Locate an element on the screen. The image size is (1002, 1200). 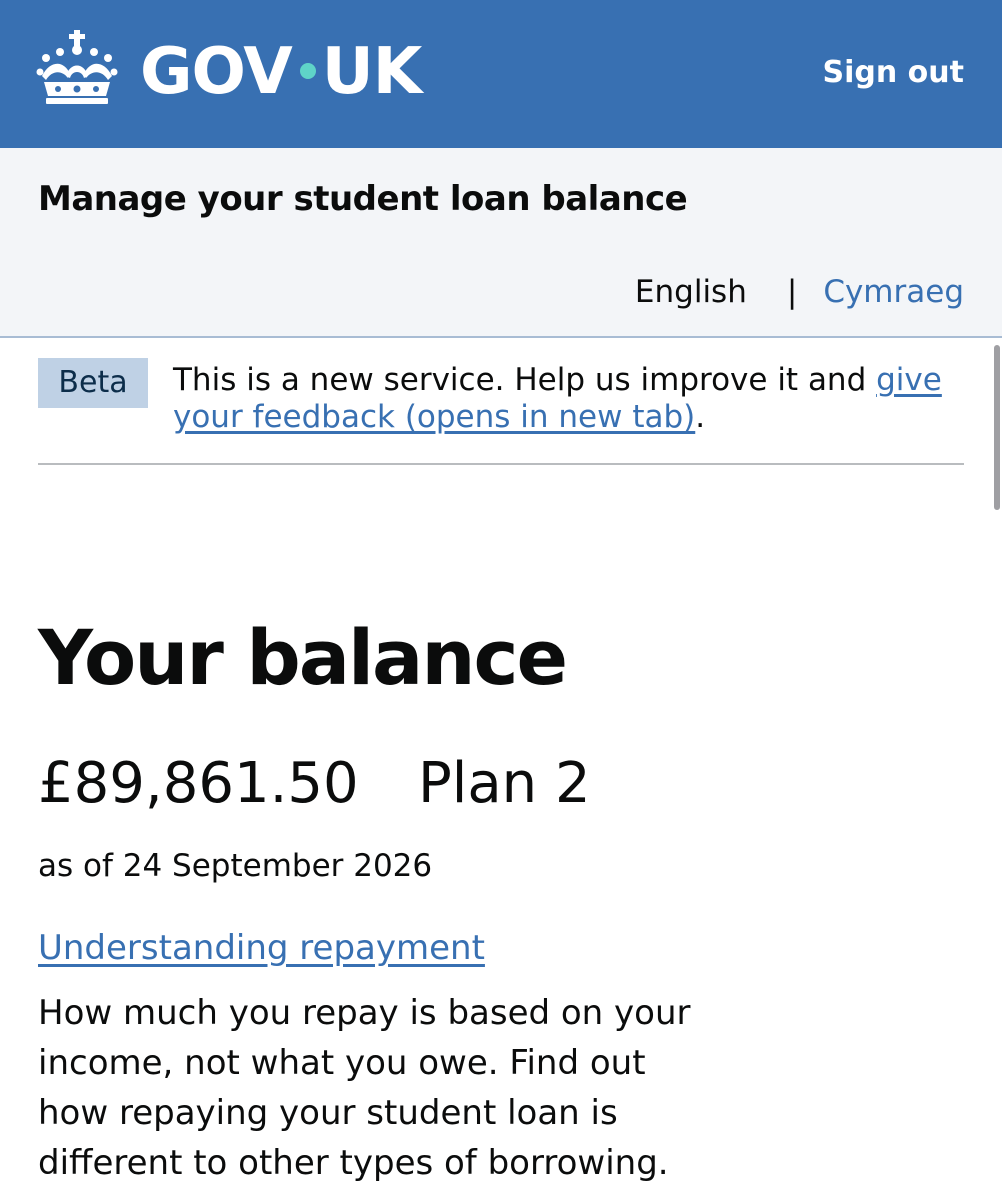
scrollbar-thumb is located at coordinates (997, 427).